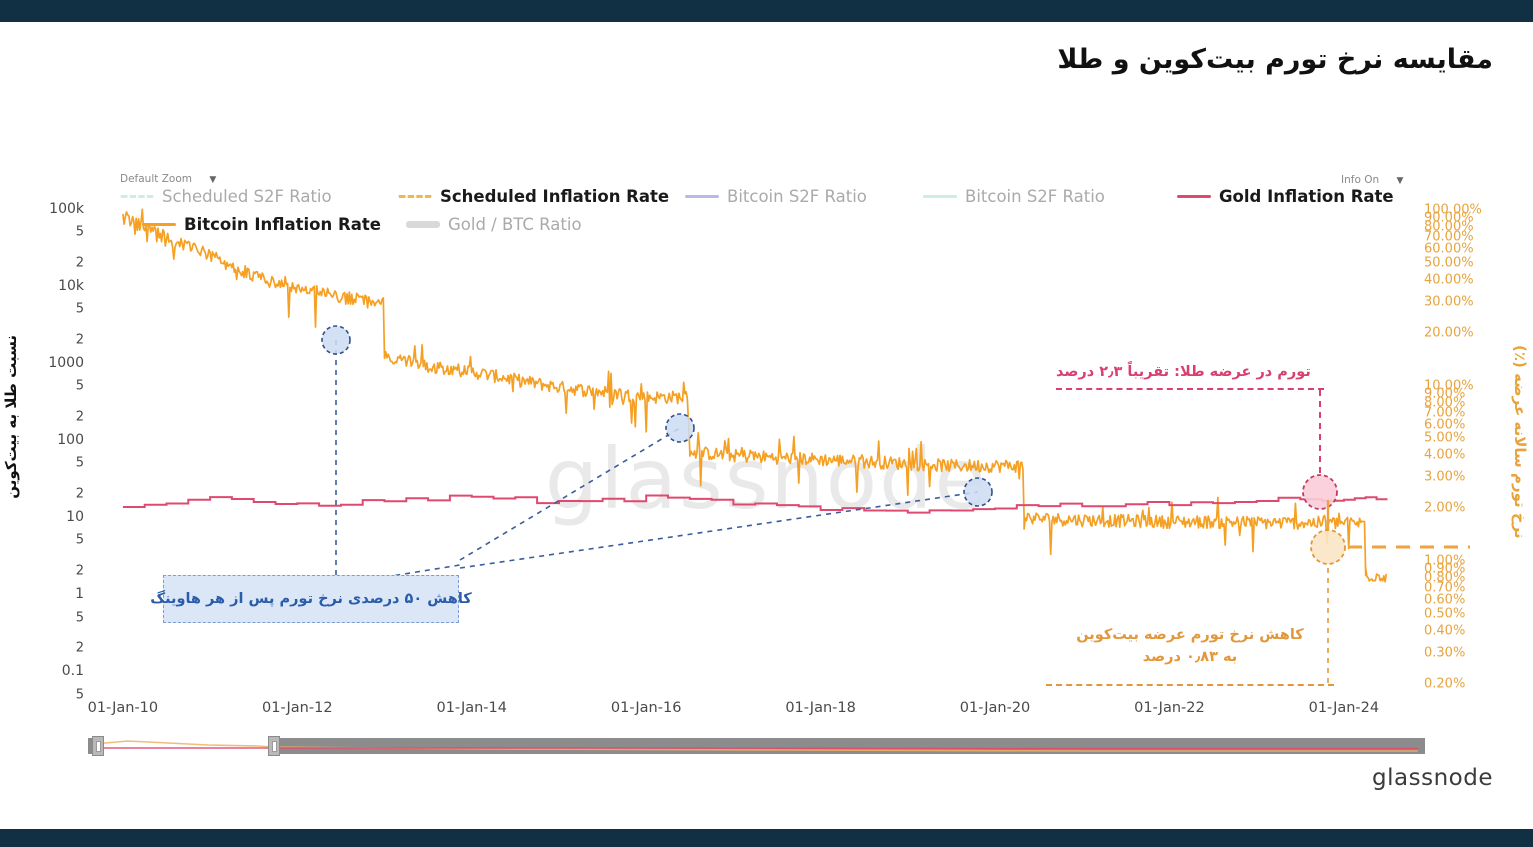  I want to click on series-gold-inflation-rate, so click(755, 504).